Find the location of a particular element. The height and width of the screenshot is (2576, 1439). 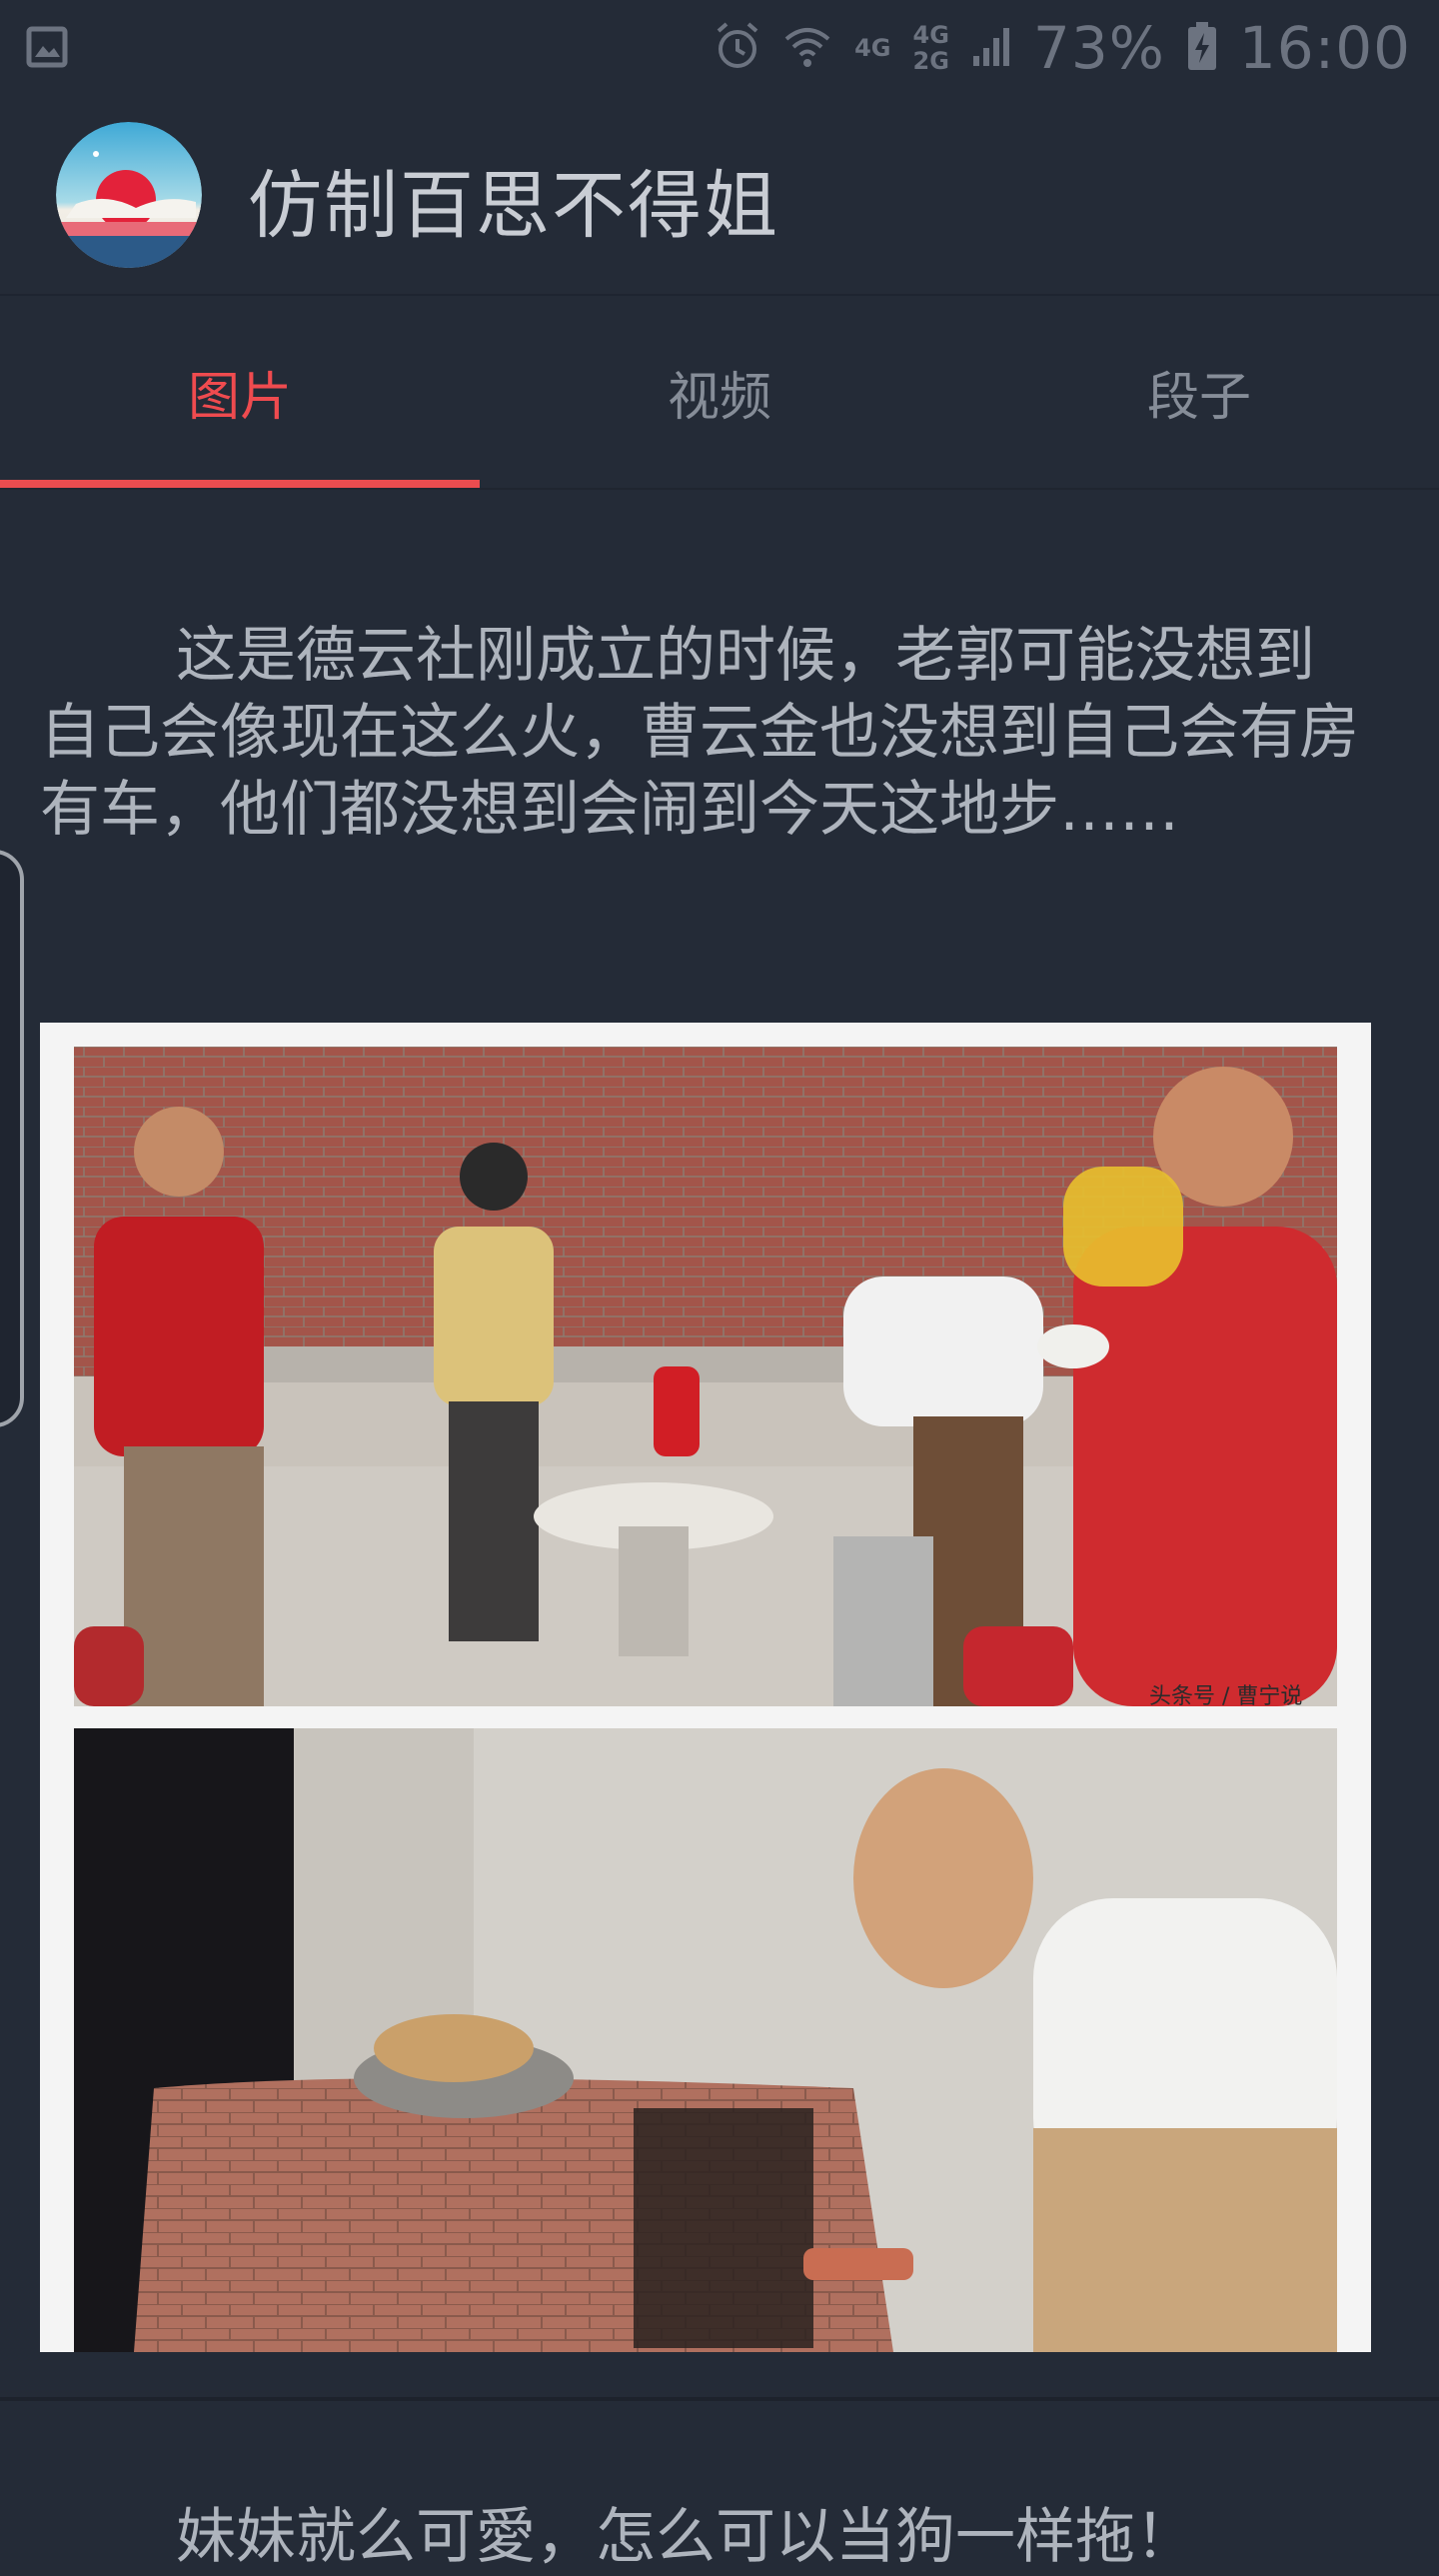

tab-pictures: 图片 is located at coordinates (240, 392).